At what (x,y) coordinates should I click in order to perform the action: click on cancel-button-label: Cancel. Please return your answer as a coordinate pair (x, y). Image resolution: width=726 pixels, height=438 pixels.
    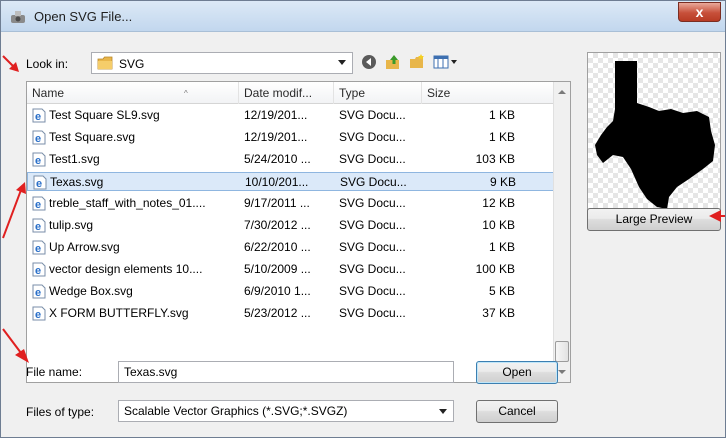
    Looking at the image, I should click on (517, 411).